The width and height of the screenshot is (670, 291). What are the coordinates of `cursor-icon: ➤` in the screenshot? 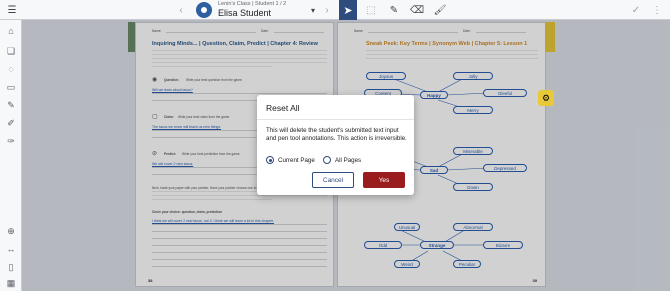 It's located at (348, 10).